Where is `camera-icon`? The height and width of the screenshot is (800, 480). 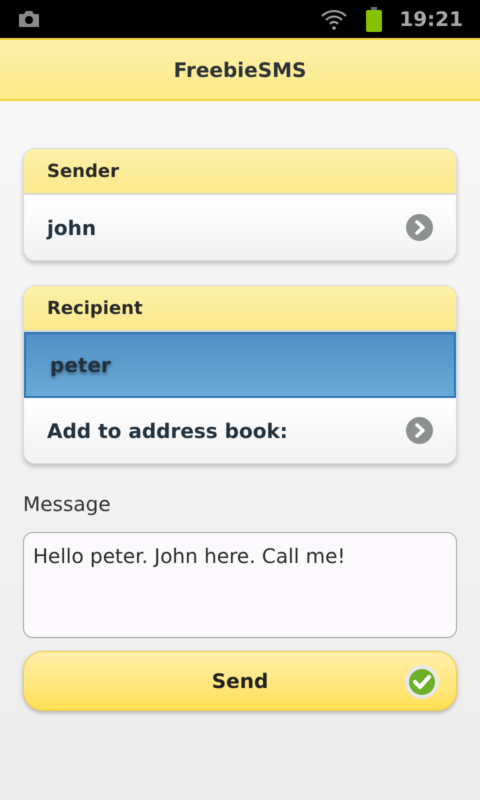
camera-icon is located at coordinates (29, 19).